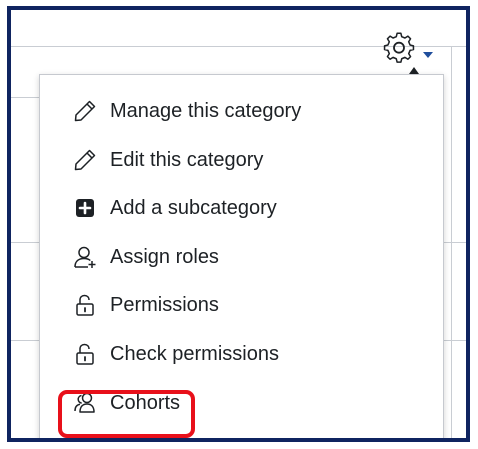 The width and height of the screenshot is (478, 449). What do you see at coordinates (85, 403) in the screenshot?
I see `users-icon` at bounding box center [85, 403].